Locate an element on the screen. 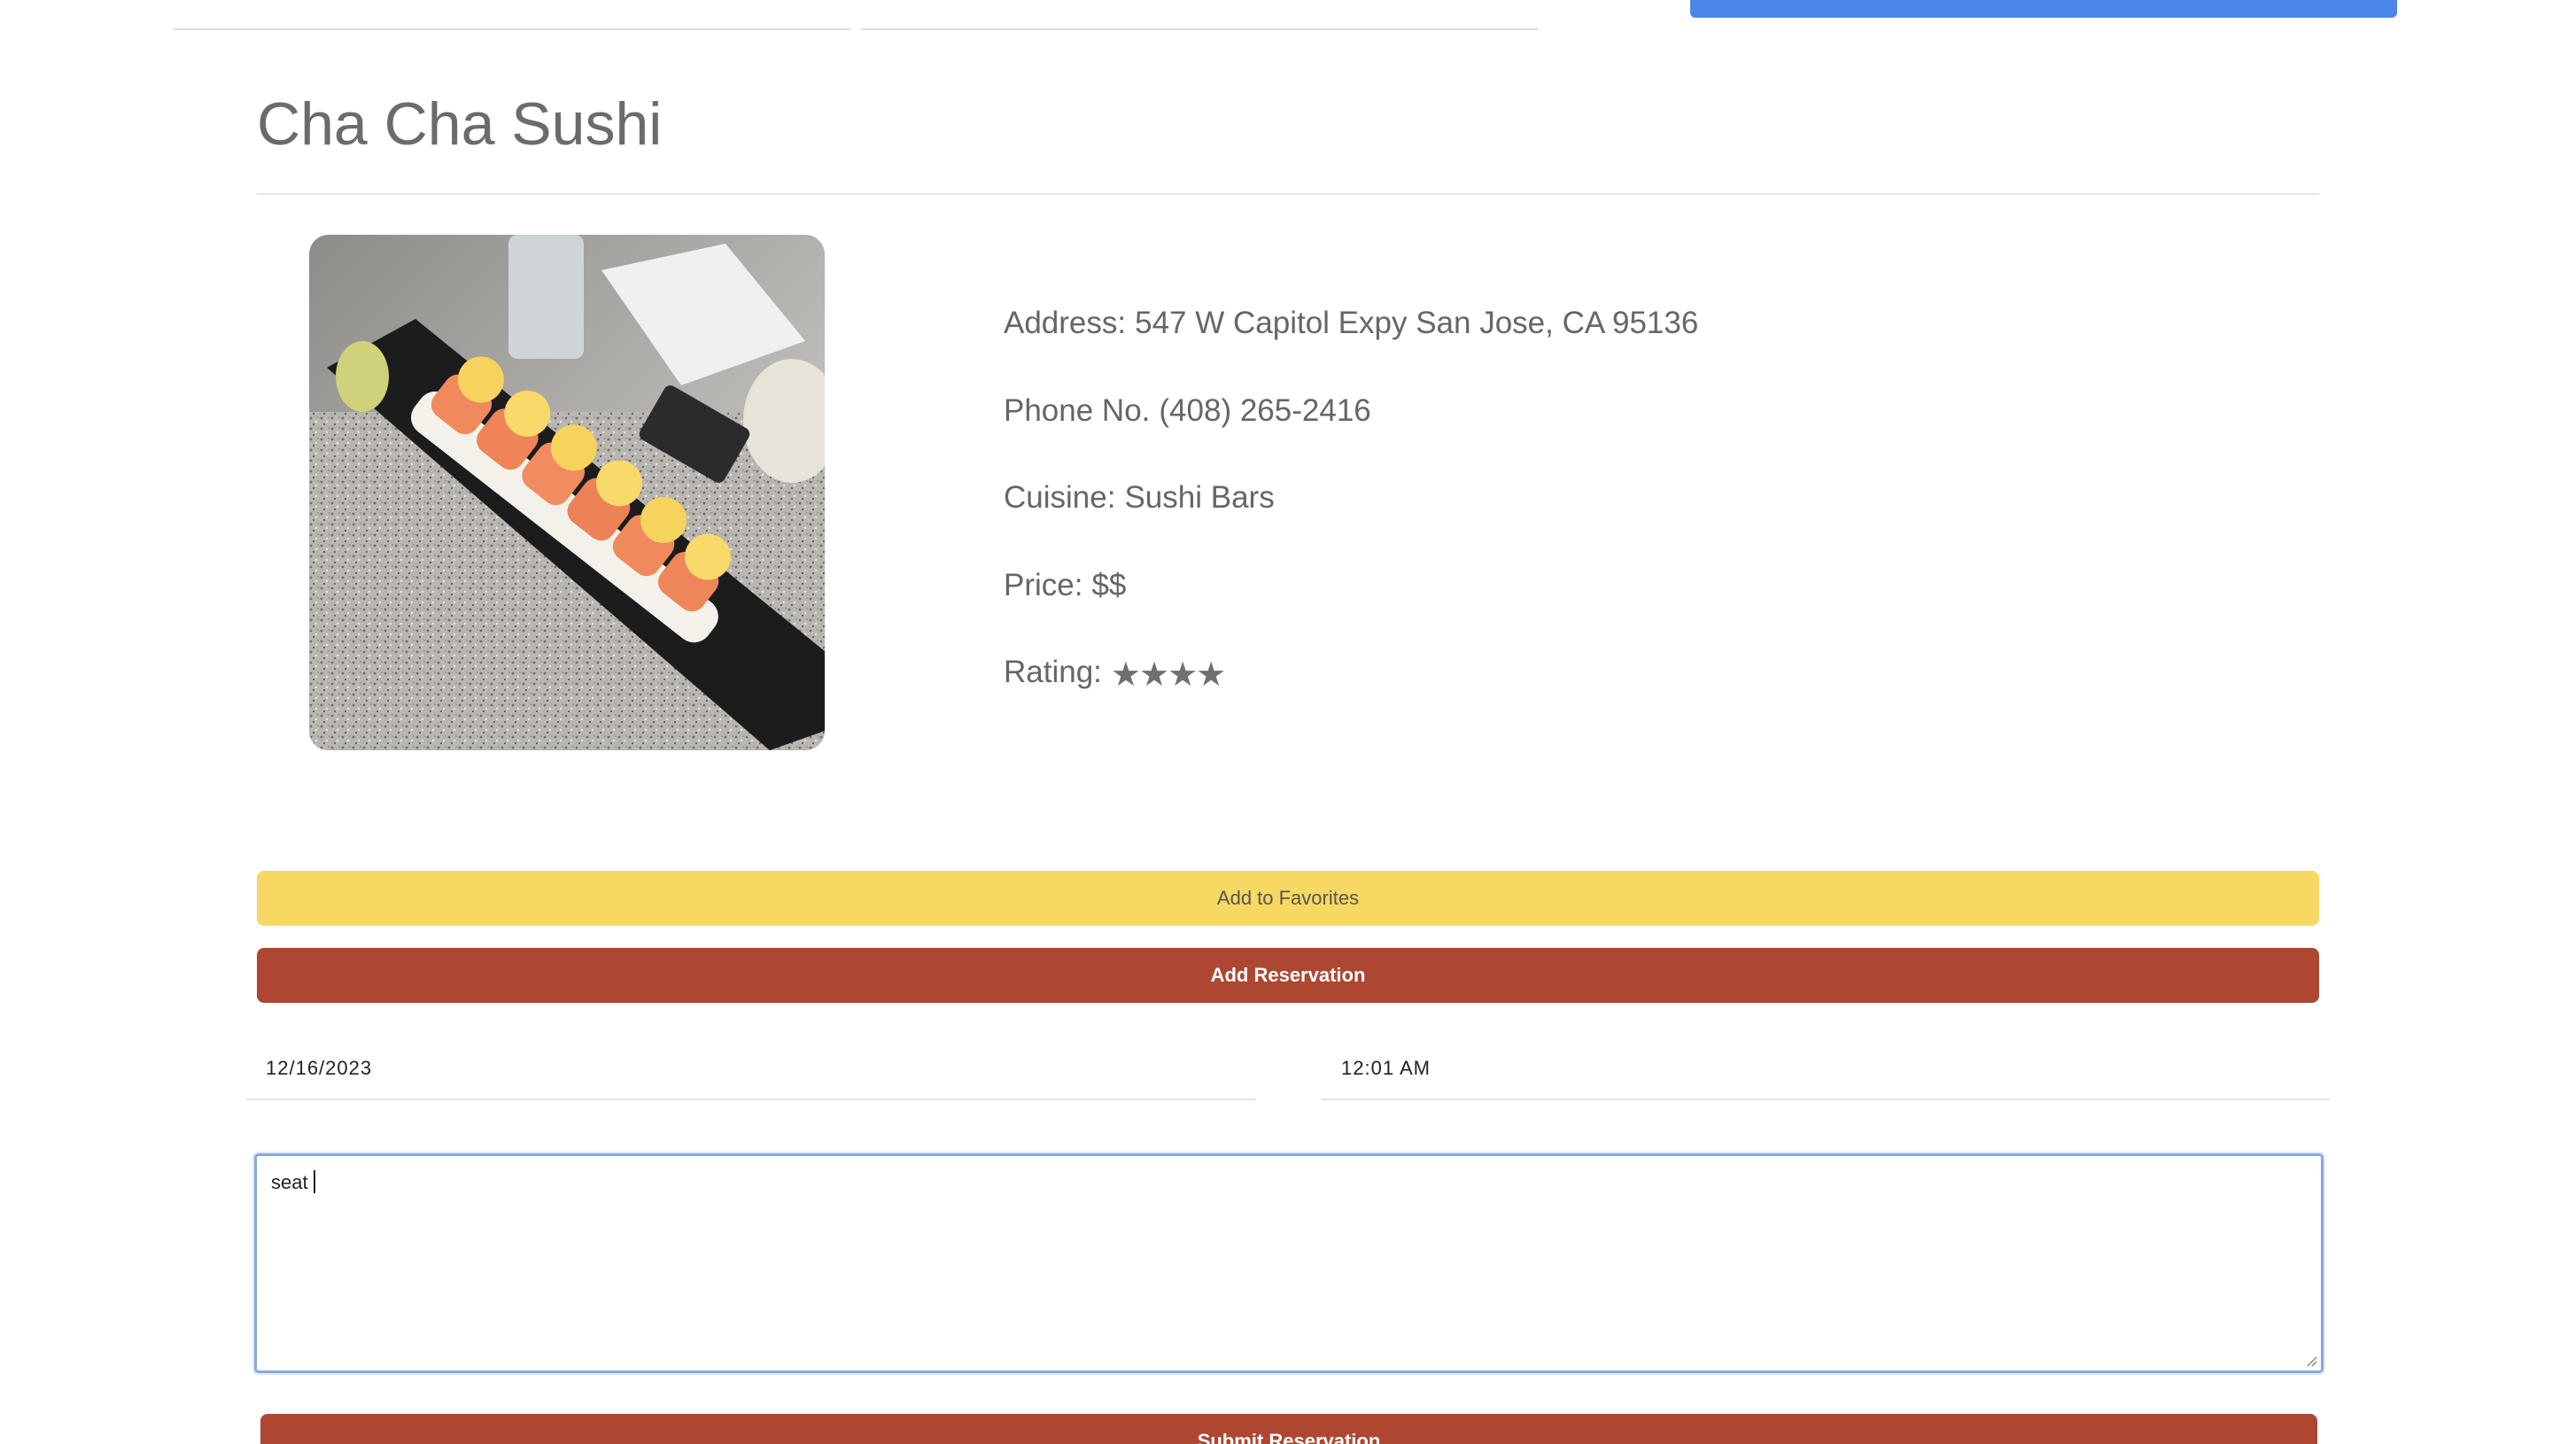 The width and height of the screenshot is (2576, 1444). resize-grip-icon is located at coordinates (2310, 1360).